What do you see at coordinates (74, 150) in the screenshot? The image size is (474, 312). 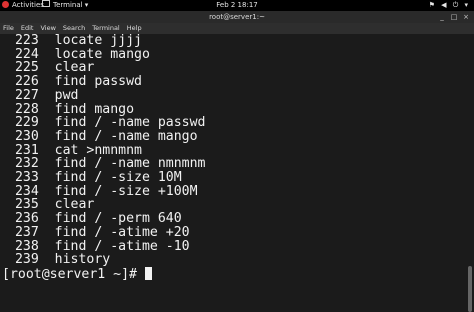 I see `history-line: 231 cat >nmnmnm` at bounding box center [74, 150].